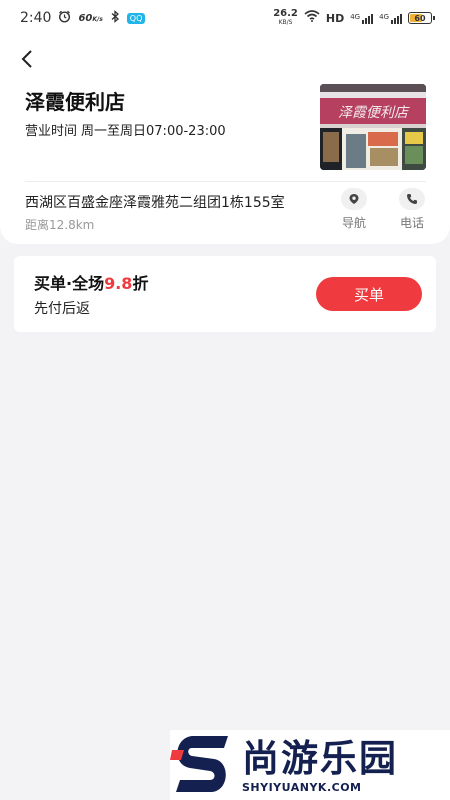  Describe the element at coordinates (115, 18) in the screenshot. I see `bluetooth-icon` at that location.